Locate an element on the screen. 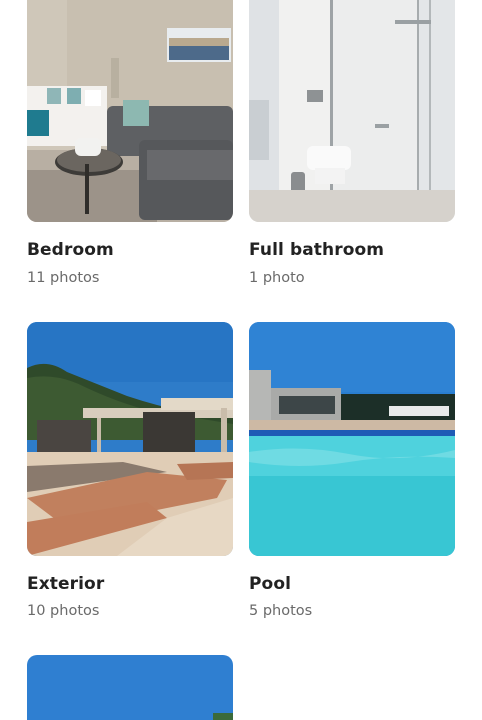  pool-image is located at coordinates (352, 439).